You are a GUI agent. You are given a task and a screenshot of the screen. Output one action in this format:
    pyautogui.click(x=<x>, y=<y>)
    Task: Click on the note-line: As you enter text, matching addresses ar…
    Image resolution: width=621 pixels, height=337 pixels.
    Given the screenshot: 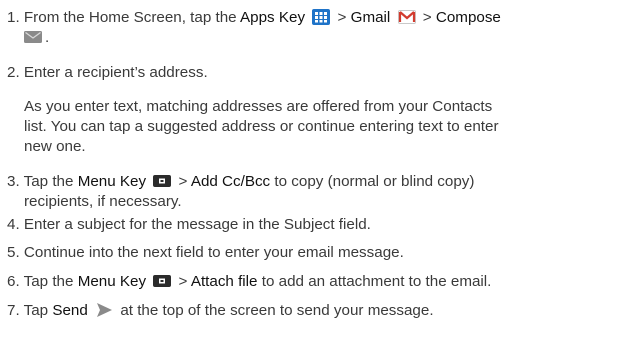 What is the action you would take?
    pyautogui.click(x=258, y=106)
    